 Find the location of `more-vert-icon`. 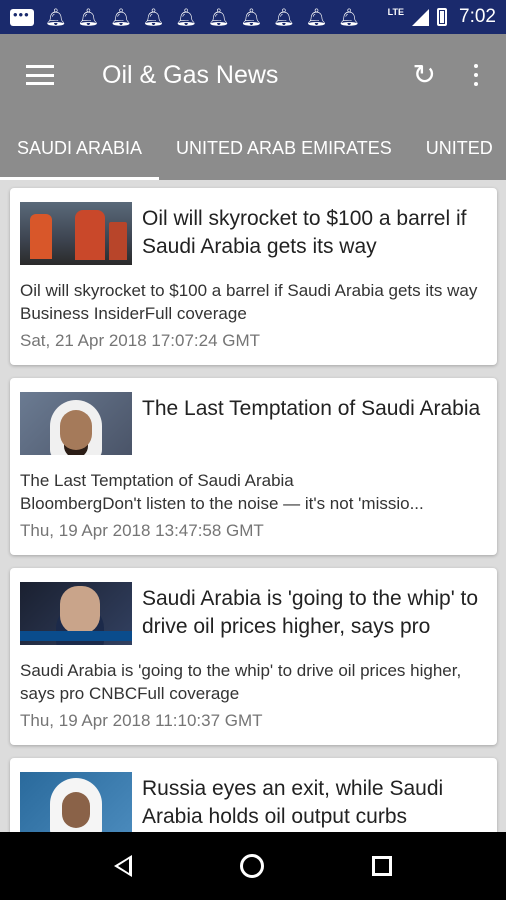

more-vert-icon is located at coordinates (476, 75).